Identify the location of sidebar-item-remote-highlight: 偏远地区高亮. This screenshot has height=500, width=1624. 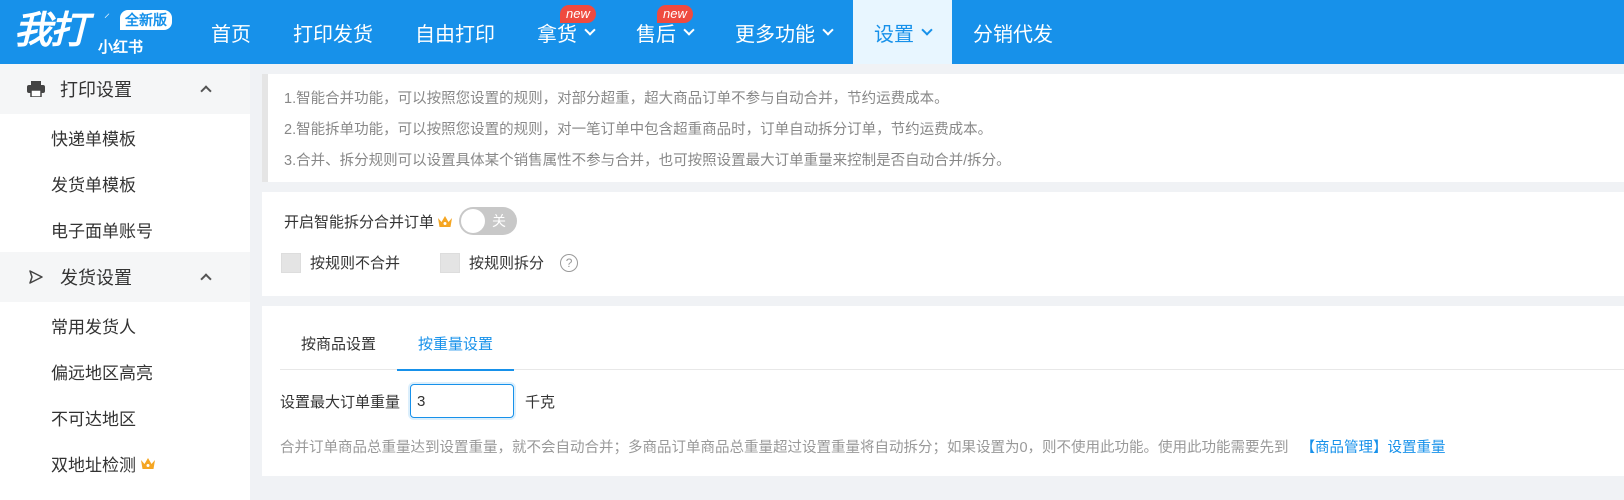
(125, 371).